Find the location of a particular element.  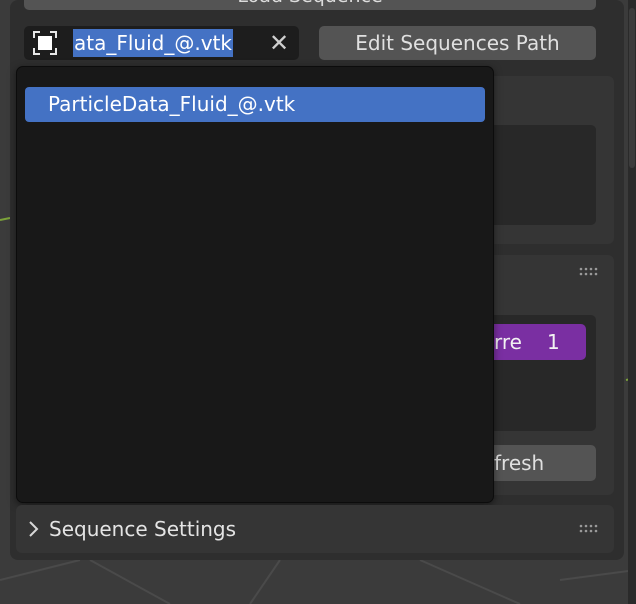

load-sequence-button: Load Sequence is located at coordinates (310, 5).